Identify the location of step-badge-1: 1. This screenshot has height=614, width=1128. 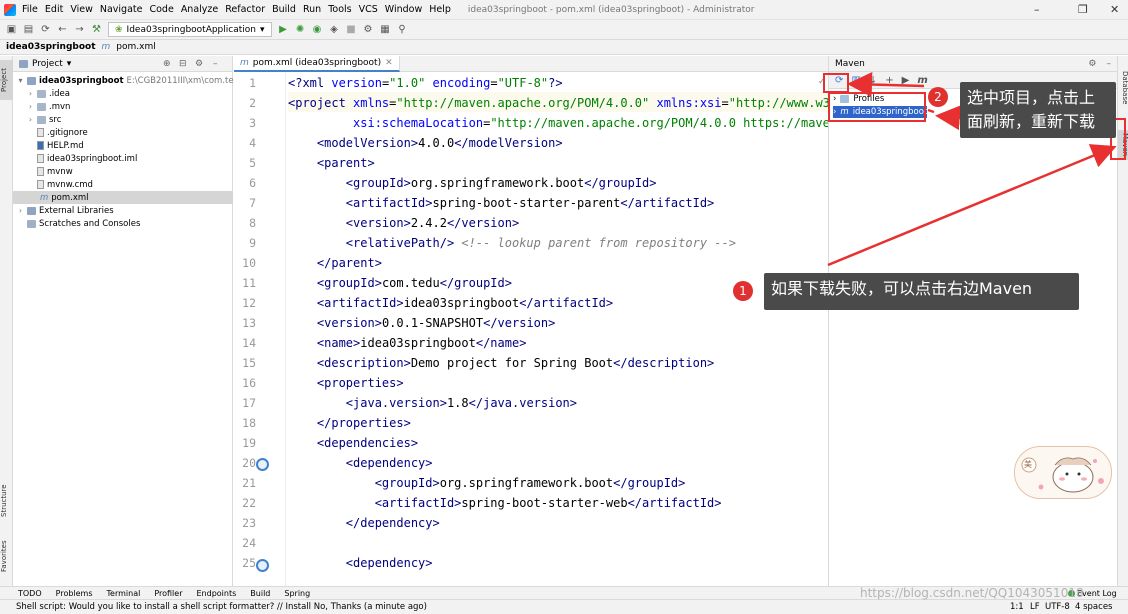
(743, 291).